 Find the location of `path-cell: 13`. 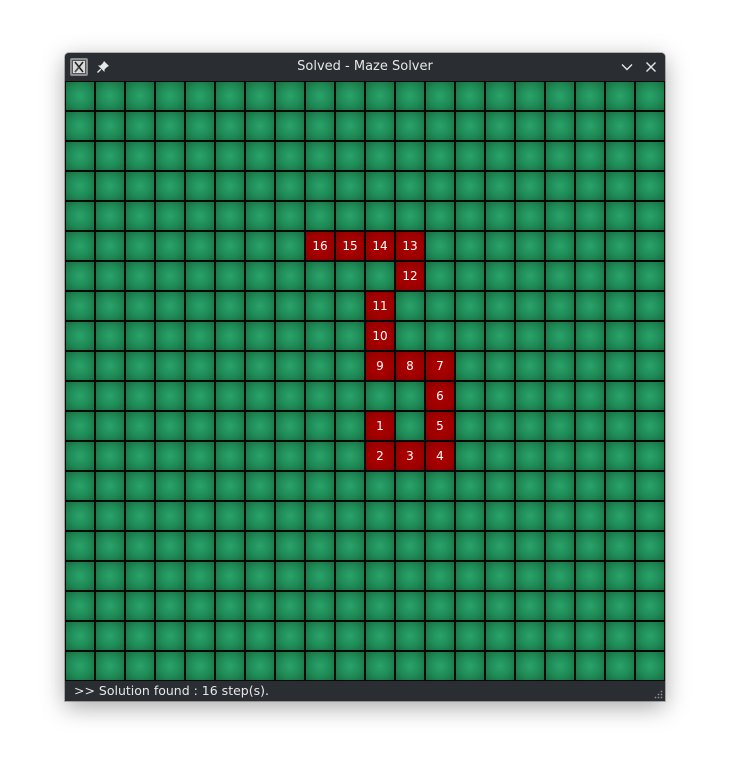

path-cell: 13 is located at coordinates (410, 246).